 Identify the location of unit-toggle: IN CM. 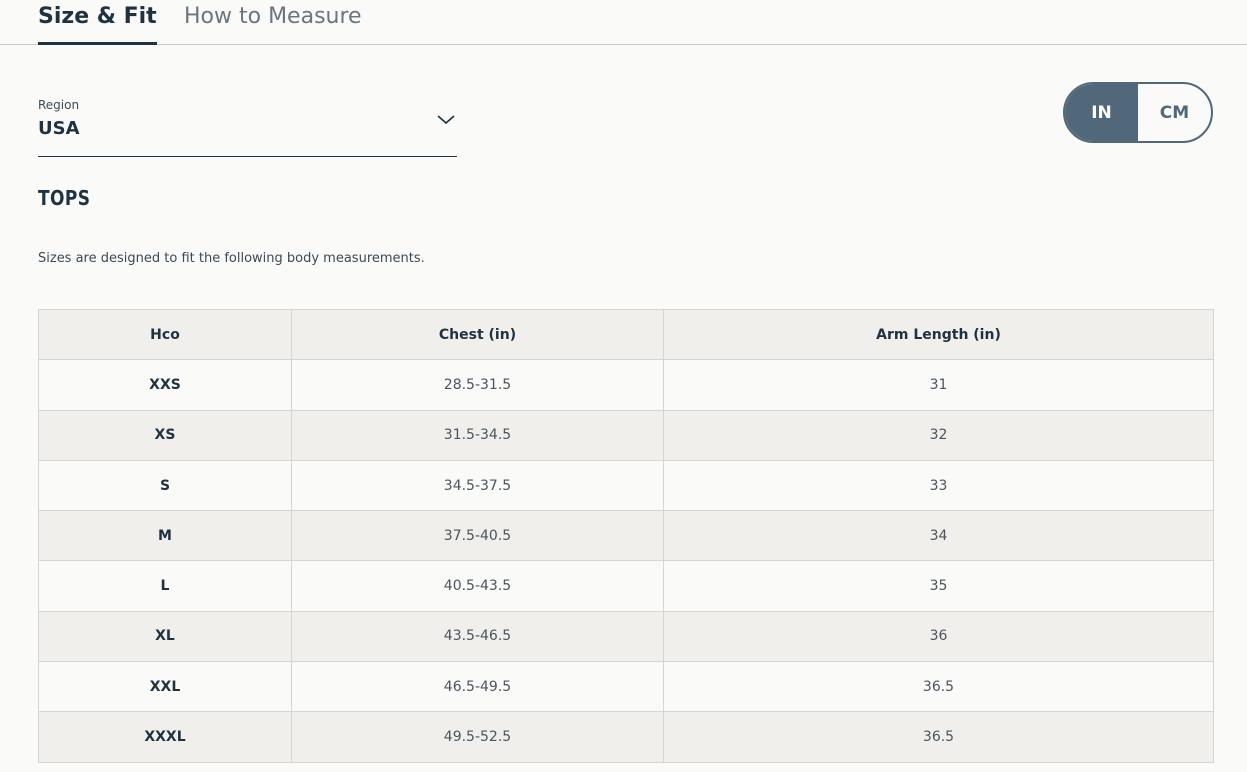
(1138, 112).